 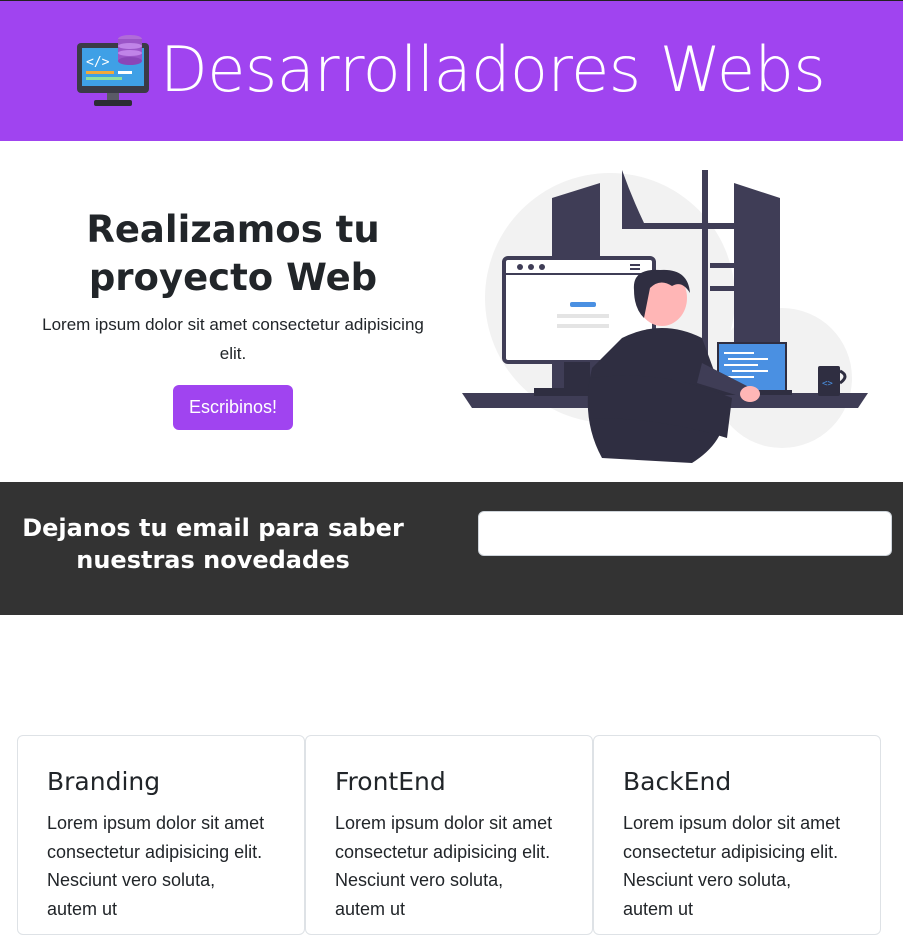 I want to click on card-title: BackEnd, so click(x=677, y=781).